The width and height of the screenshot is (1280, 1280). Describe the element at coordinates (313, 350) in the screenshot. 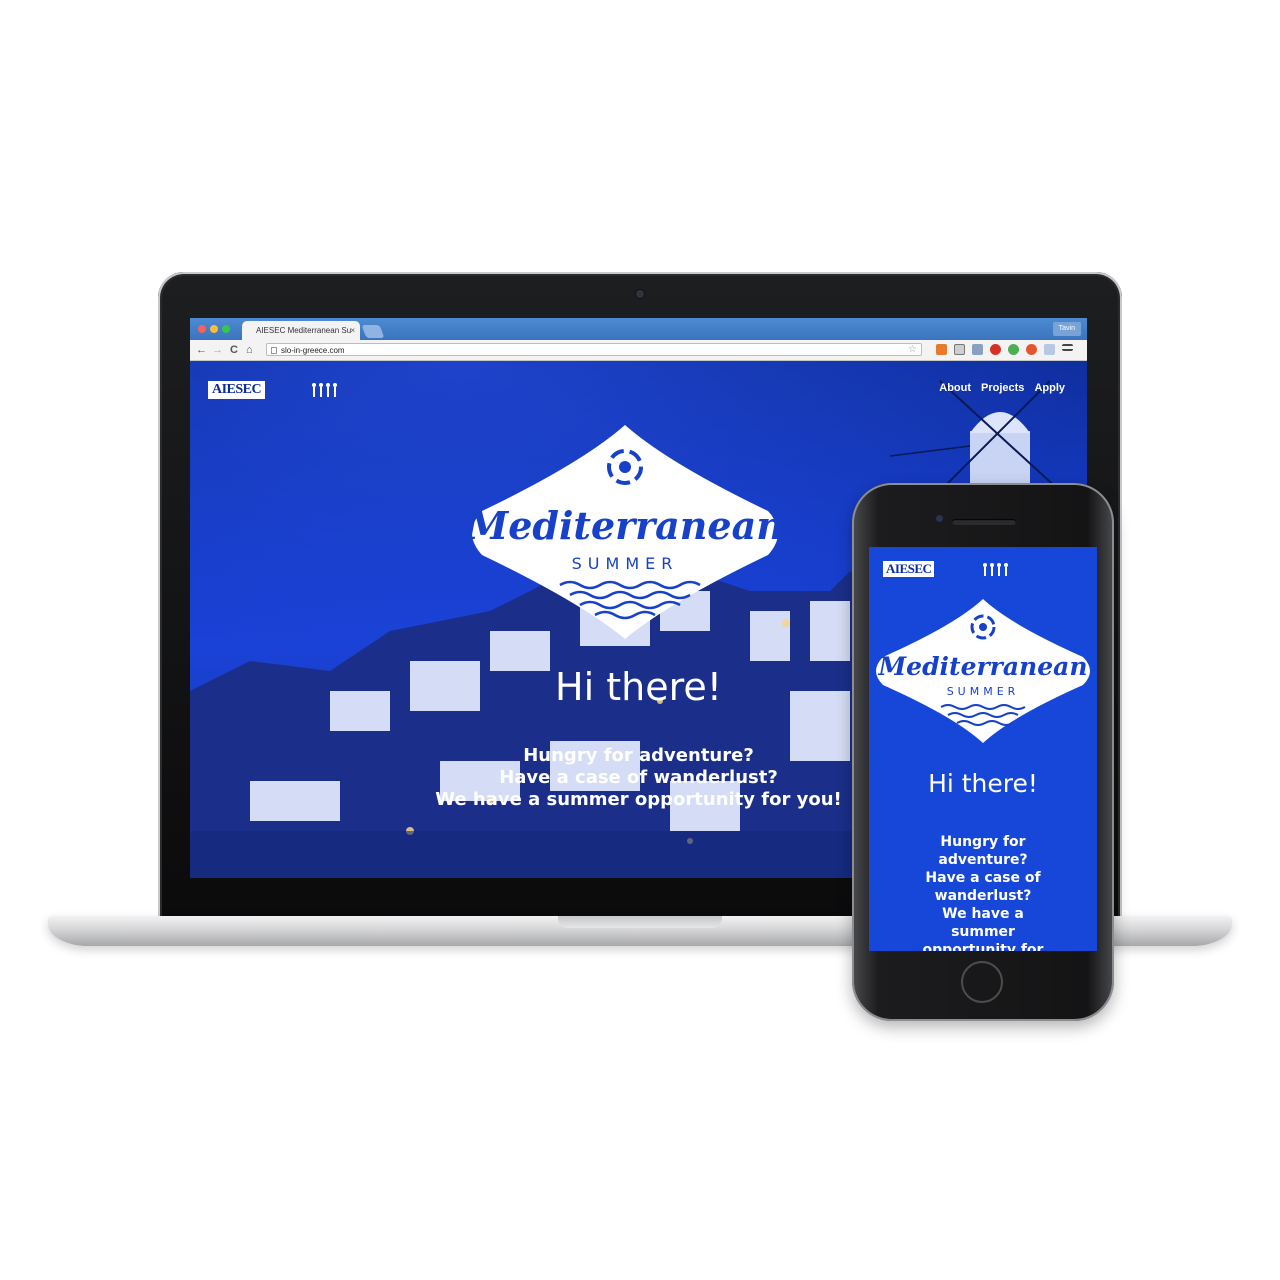

I see `url-text: slo-in-greece.com` at that location.